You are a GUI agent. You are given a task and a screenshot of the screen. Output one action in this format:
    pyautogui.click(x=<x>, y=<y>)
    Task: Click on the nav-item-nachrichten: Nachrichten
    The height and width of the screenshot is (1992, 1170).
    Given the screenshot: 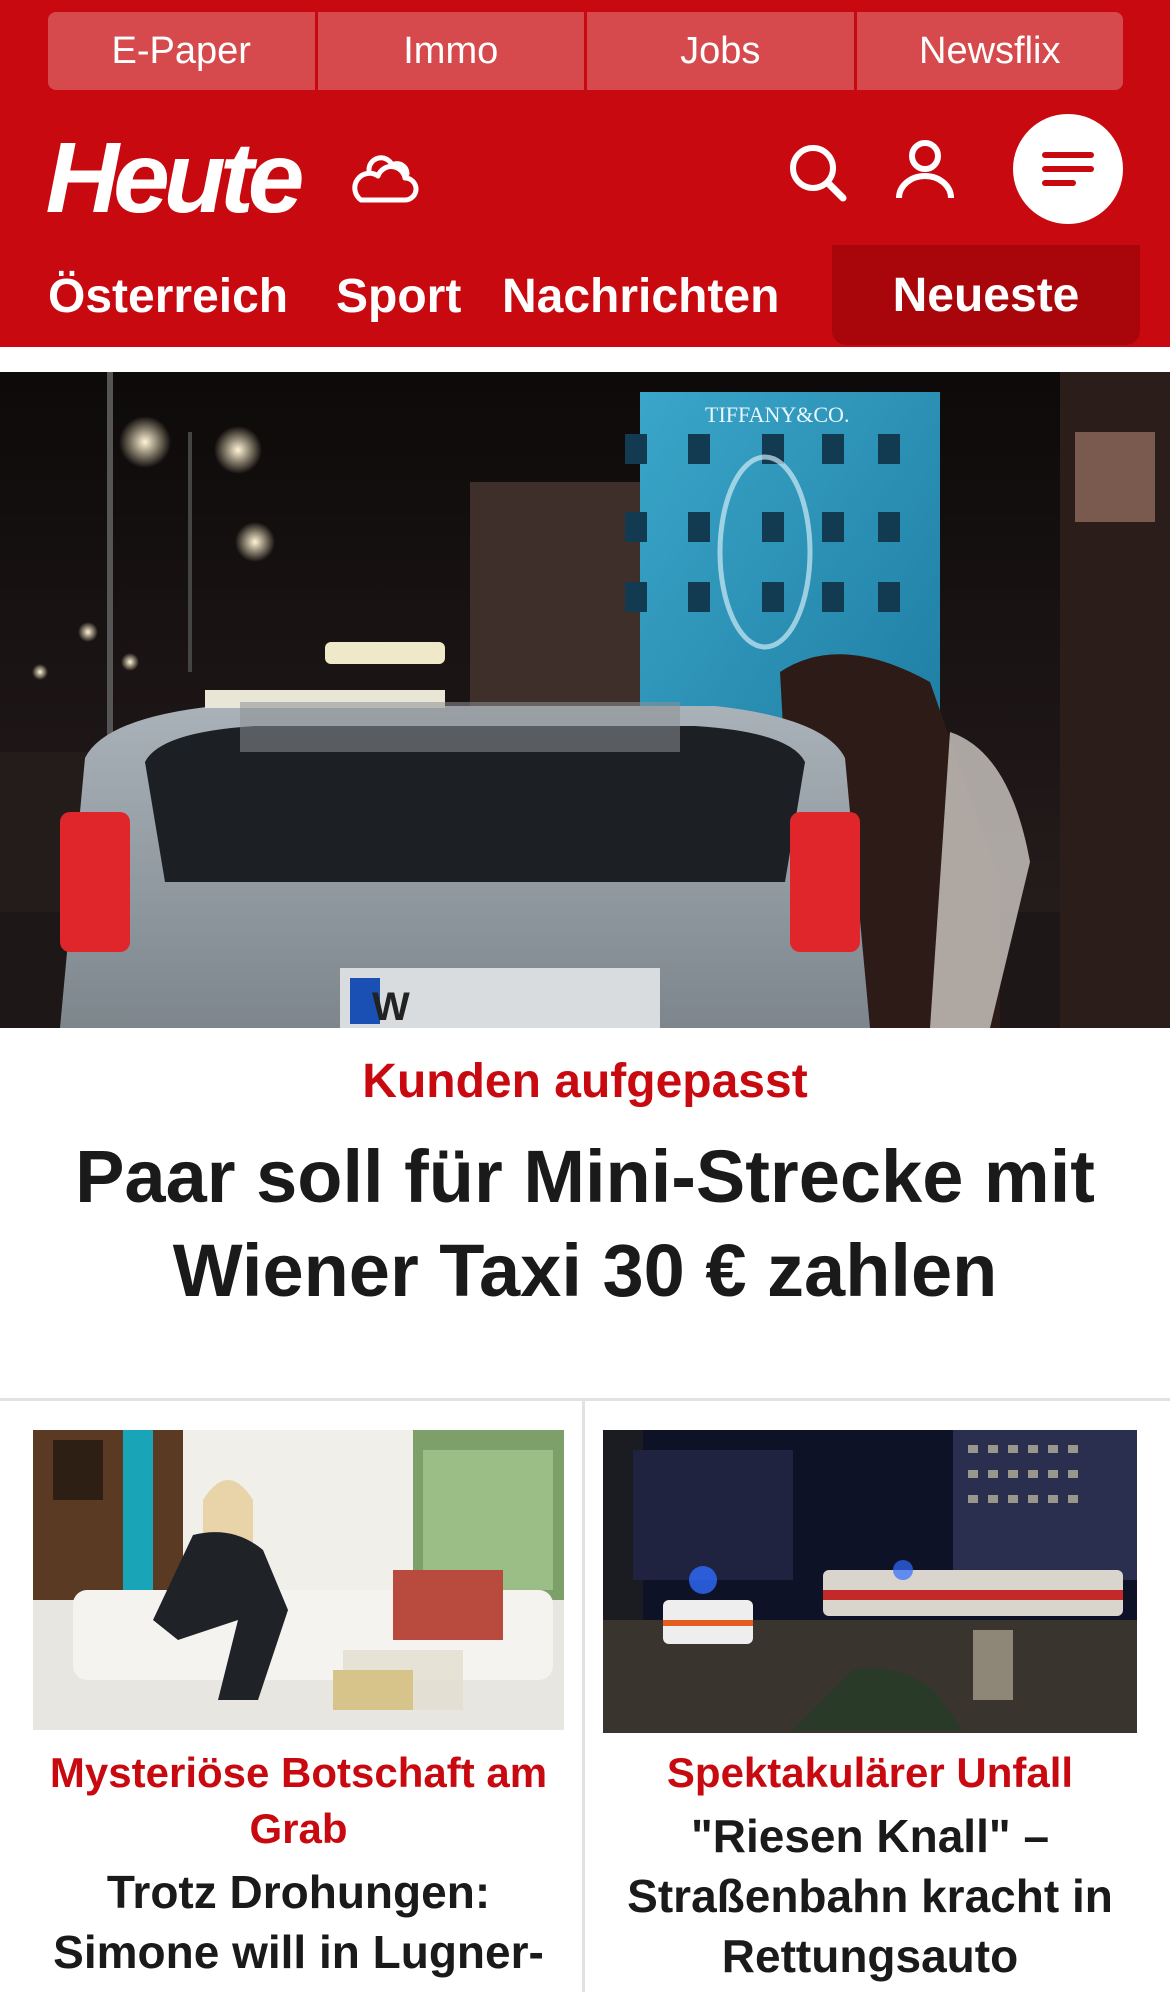 What is the action you would take?
    pyautogui.click(x=640, y=296)
    